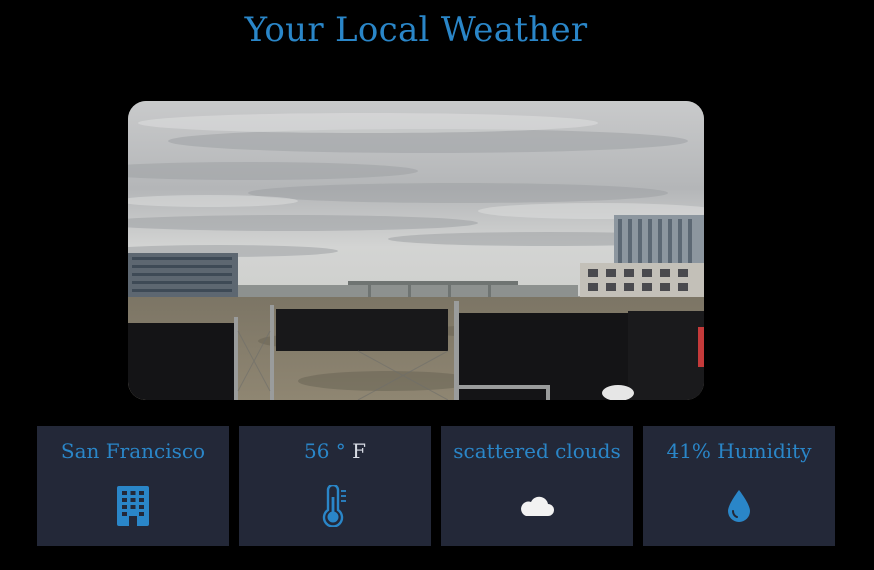 The image size is (874, 570). I want to click on humidity-card: 41% Humidity, so click(739, 486).